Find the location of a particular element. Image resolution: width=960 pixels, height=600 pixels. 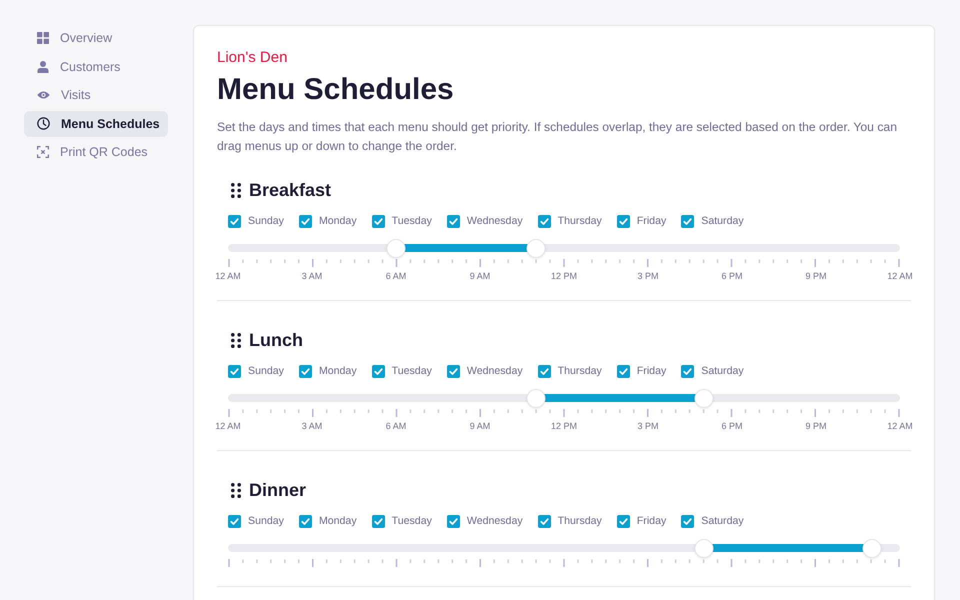

sidebar-item: Customers is located at coordinates (96, 67).